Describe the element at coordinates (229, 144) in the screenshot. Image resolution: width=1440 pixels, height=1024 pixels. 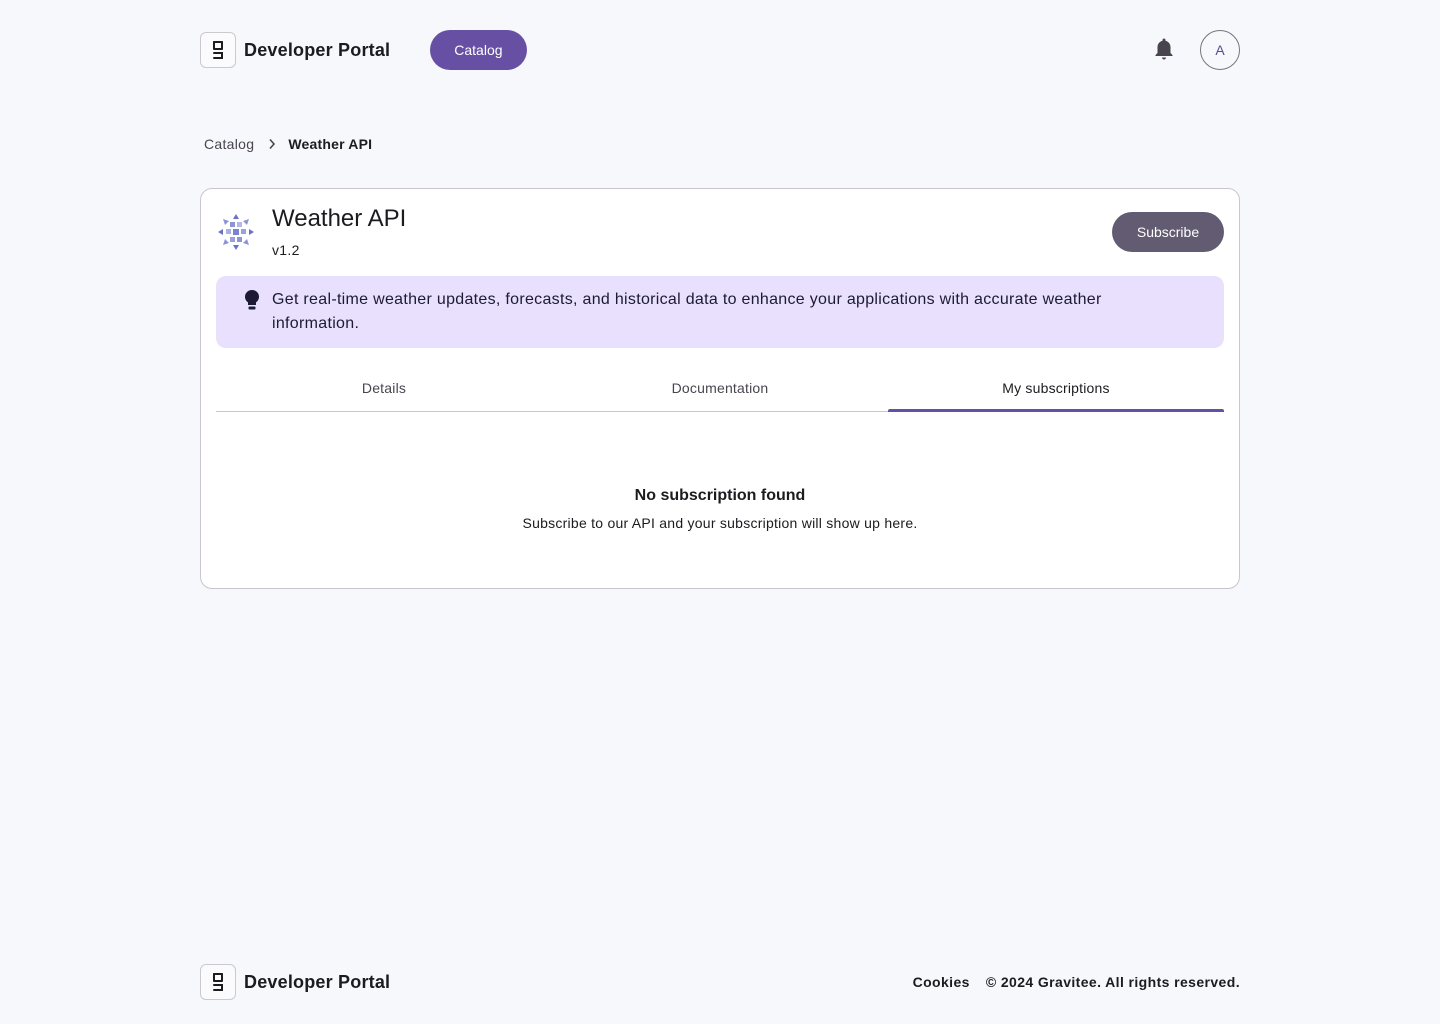
I see `breadcrumb-catalog-link: Catalog` at that location.